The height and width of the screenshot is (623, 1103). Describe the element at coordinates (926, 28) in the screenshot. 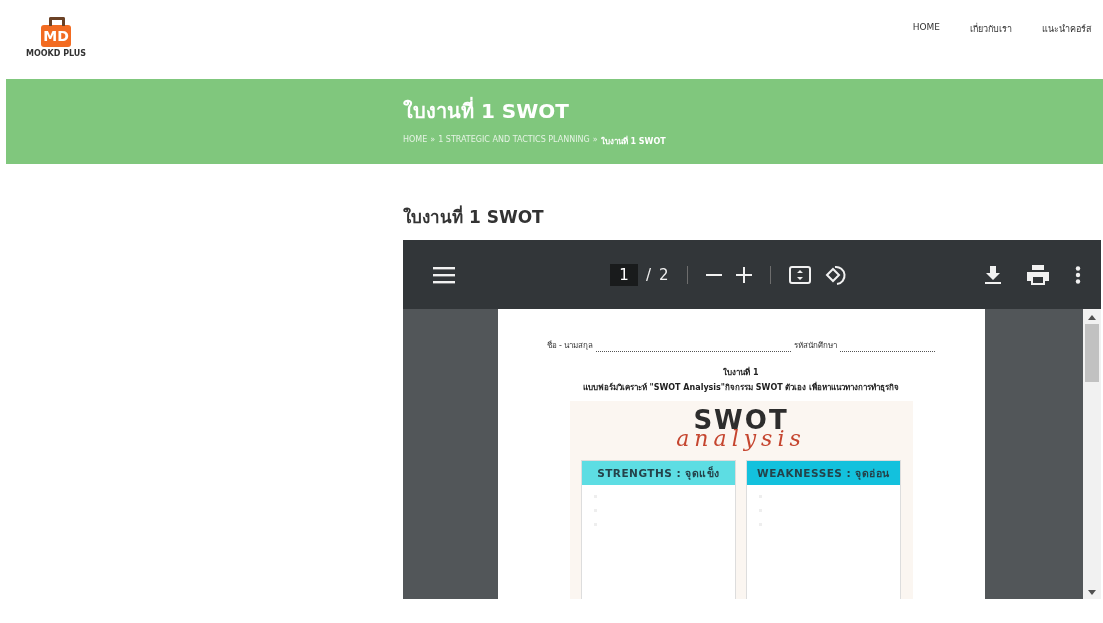

I see `nav-link: HOME` at that location.